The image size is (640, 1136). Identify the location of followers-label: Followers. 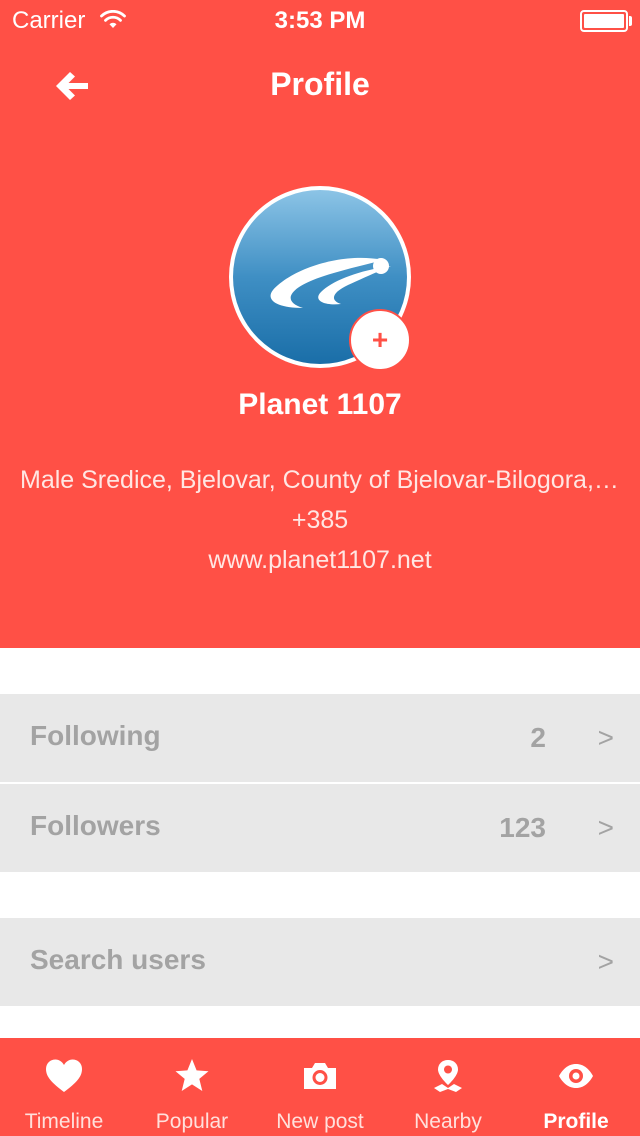
(95, 825).